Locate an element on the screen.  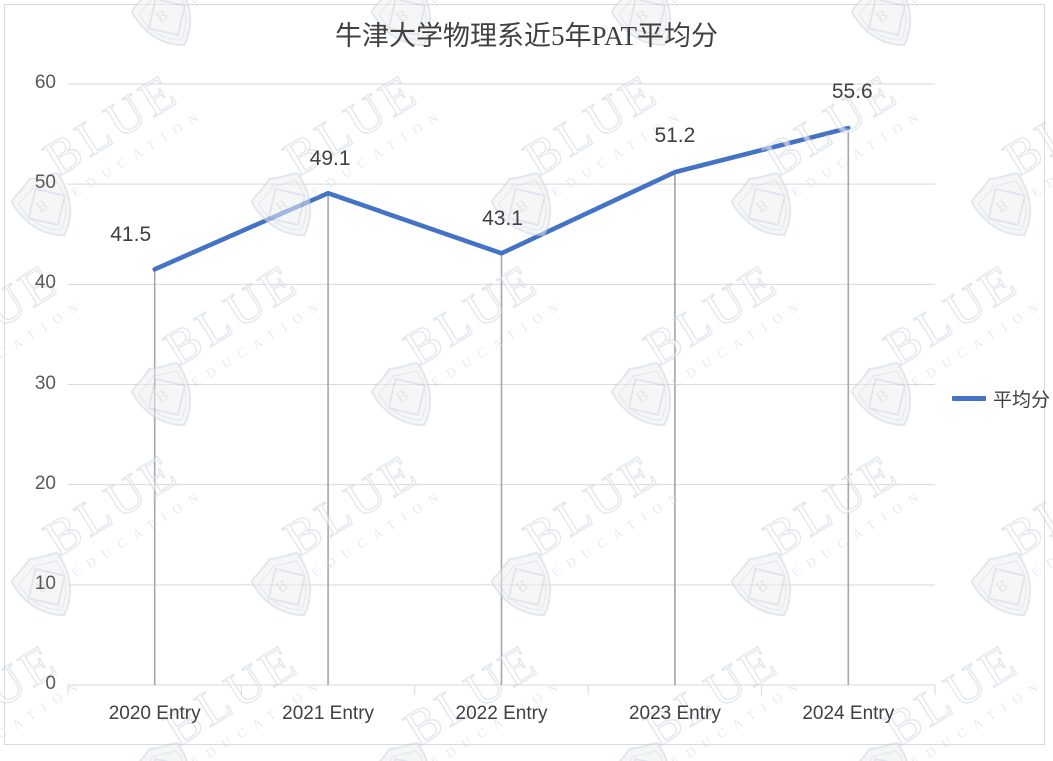
legend-color-swatch is located at coordinates (969, 398).